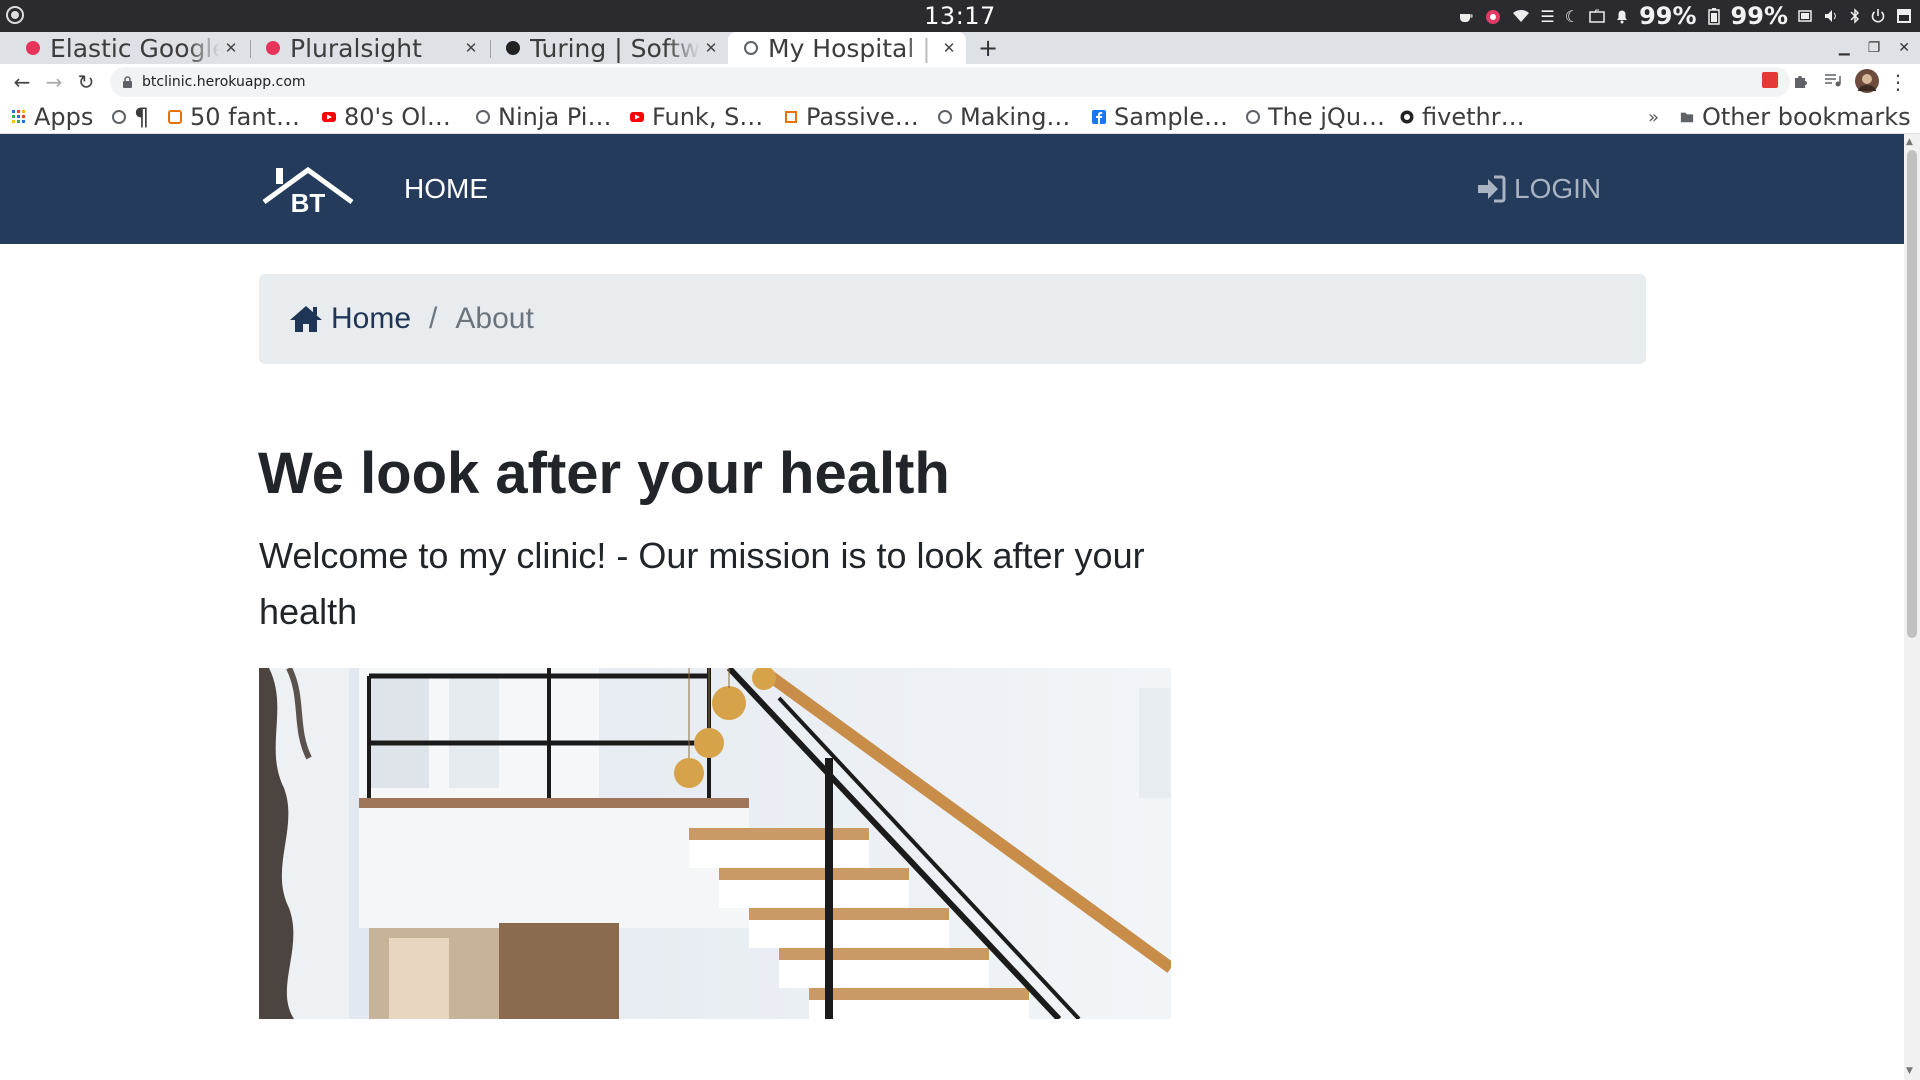  What do you see at coordinates (1653, 117) in the screenshot?
I see `bookmarks-overflow-chevron: »` at bounding box center [1653, 117].